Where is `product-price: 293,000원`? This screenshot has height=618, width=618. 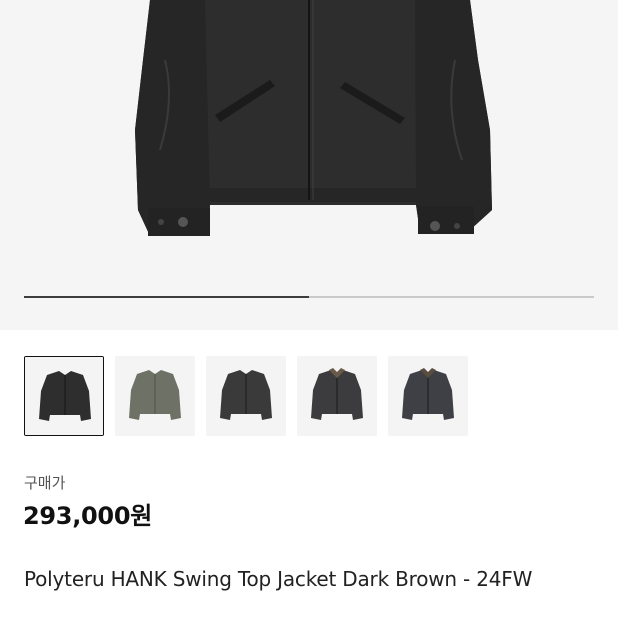
product-price: 293,000원 is located at coordinates (87, 516).